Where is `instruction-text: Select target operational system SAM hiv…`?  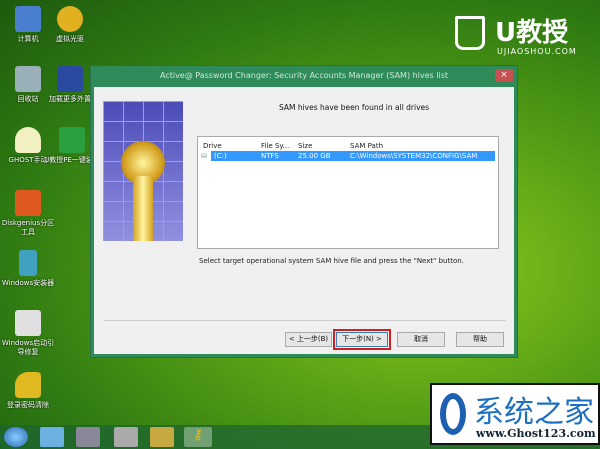
instruction-text: Select target operational system SAM hiv… is located at coordinates (331, 261).